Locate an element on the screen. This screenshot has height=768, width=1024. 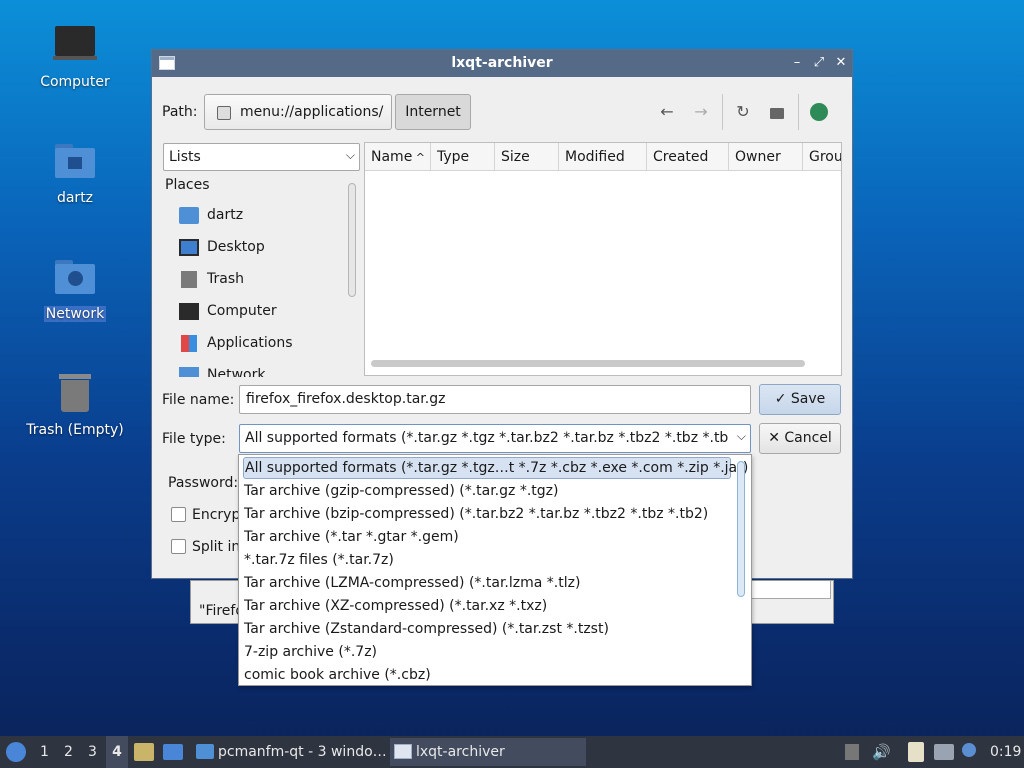
desktop-icon-network: Network is located at coordinates (75, 289).